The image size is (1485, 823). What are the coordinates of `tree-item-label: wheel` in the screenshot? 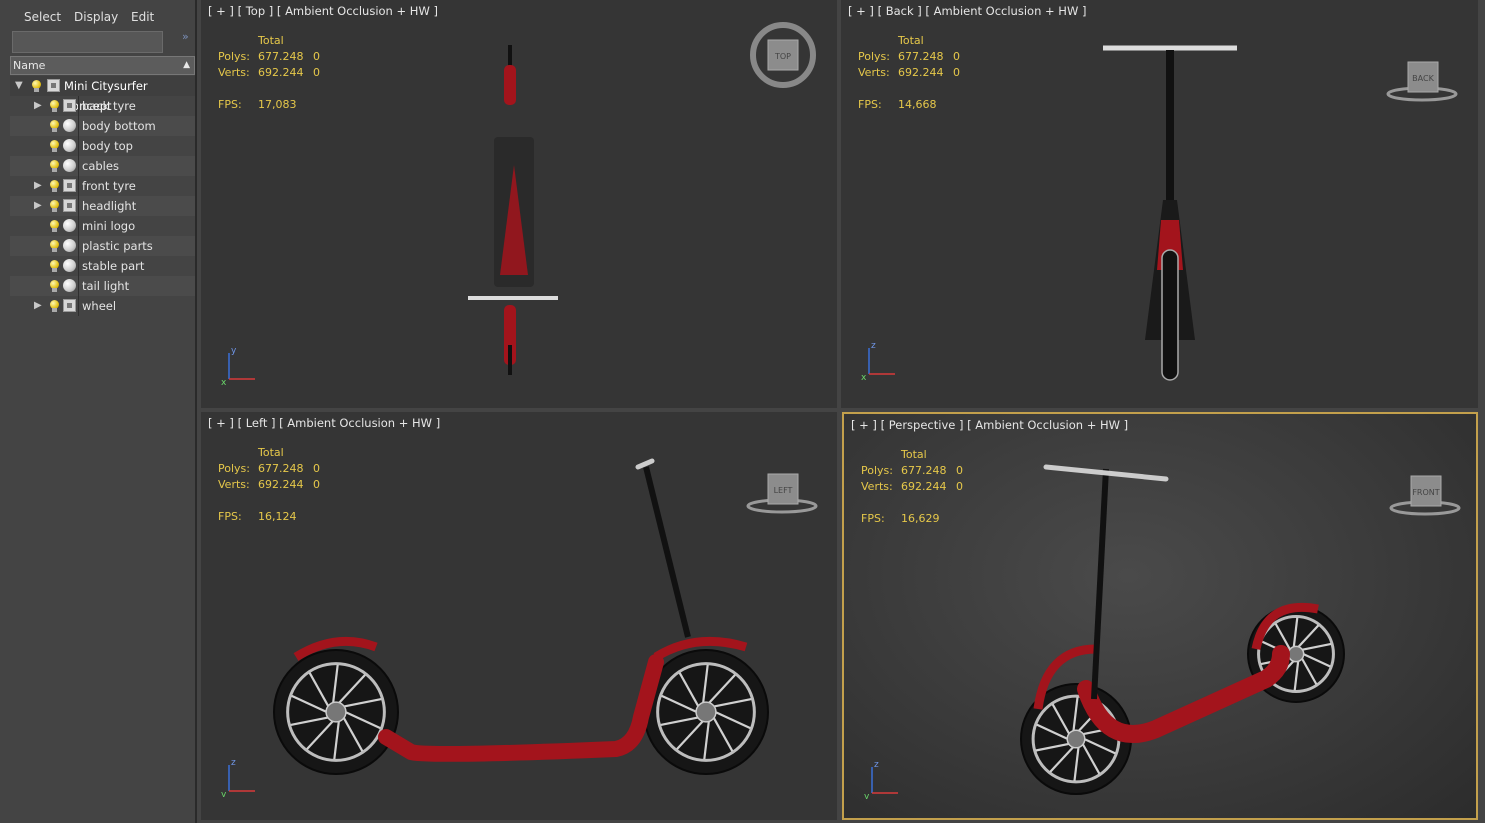 It's located at (99, 306).